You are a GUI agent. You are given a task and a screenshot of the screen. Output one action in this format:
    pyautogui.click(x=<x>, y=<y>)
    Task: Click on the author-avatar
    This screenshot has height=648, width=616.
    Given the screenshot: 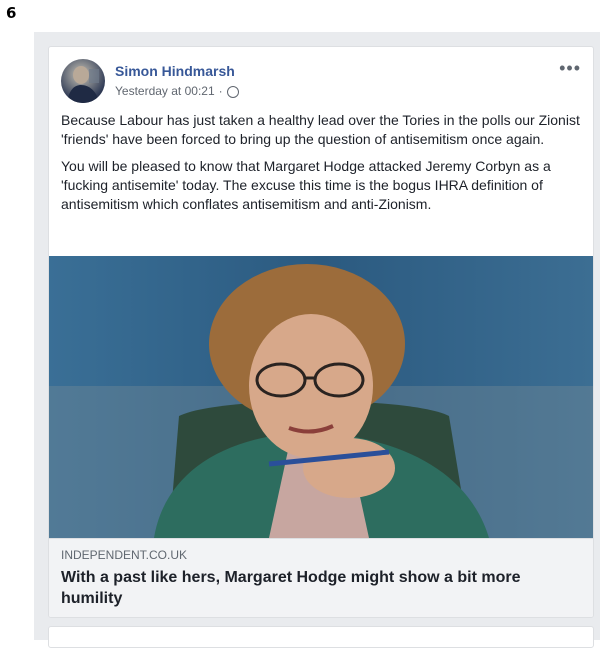 What is the action you would take?
    pyautogui.click(x=83, y=81)
    